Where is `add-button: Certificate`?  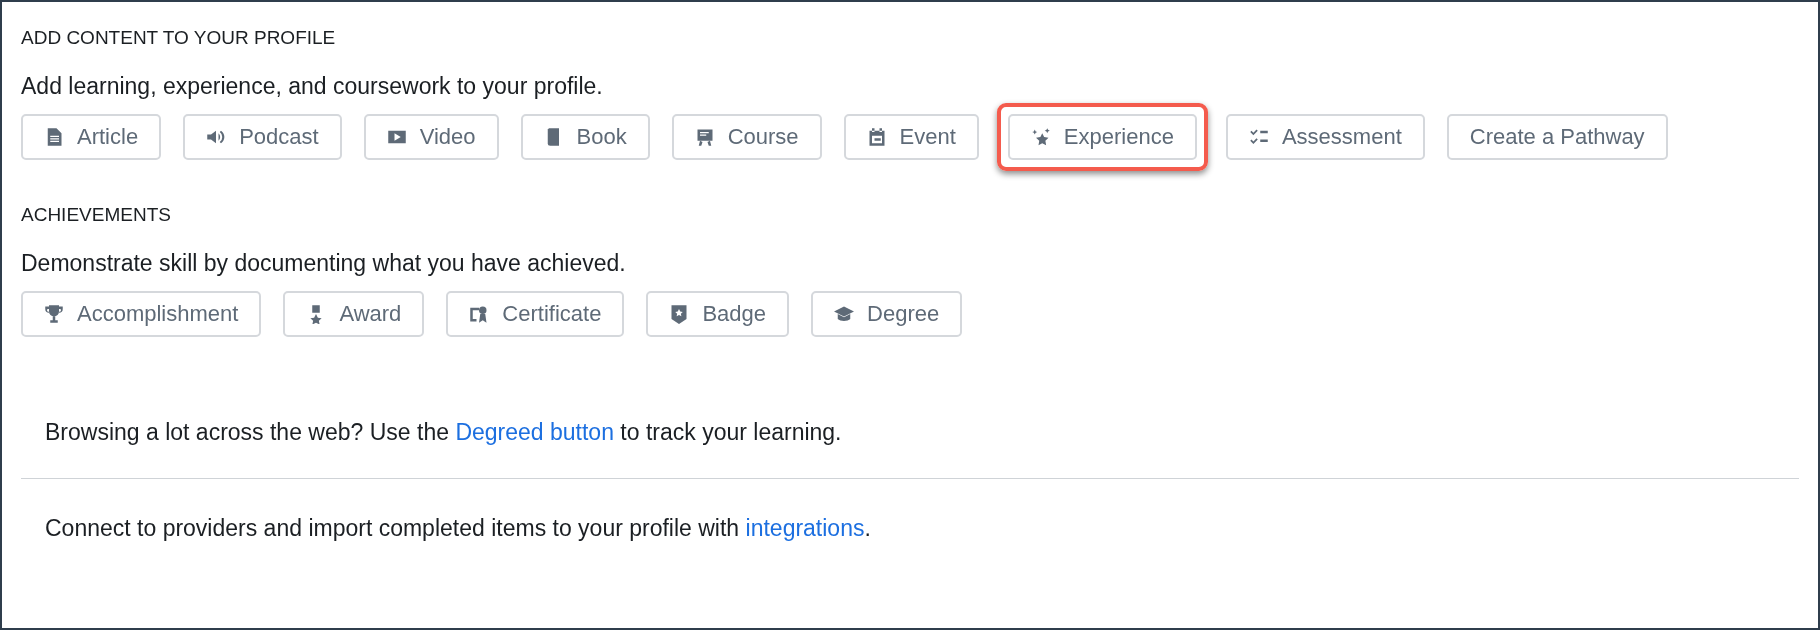 add-button: Certificate is located at coordinates (535, 314).